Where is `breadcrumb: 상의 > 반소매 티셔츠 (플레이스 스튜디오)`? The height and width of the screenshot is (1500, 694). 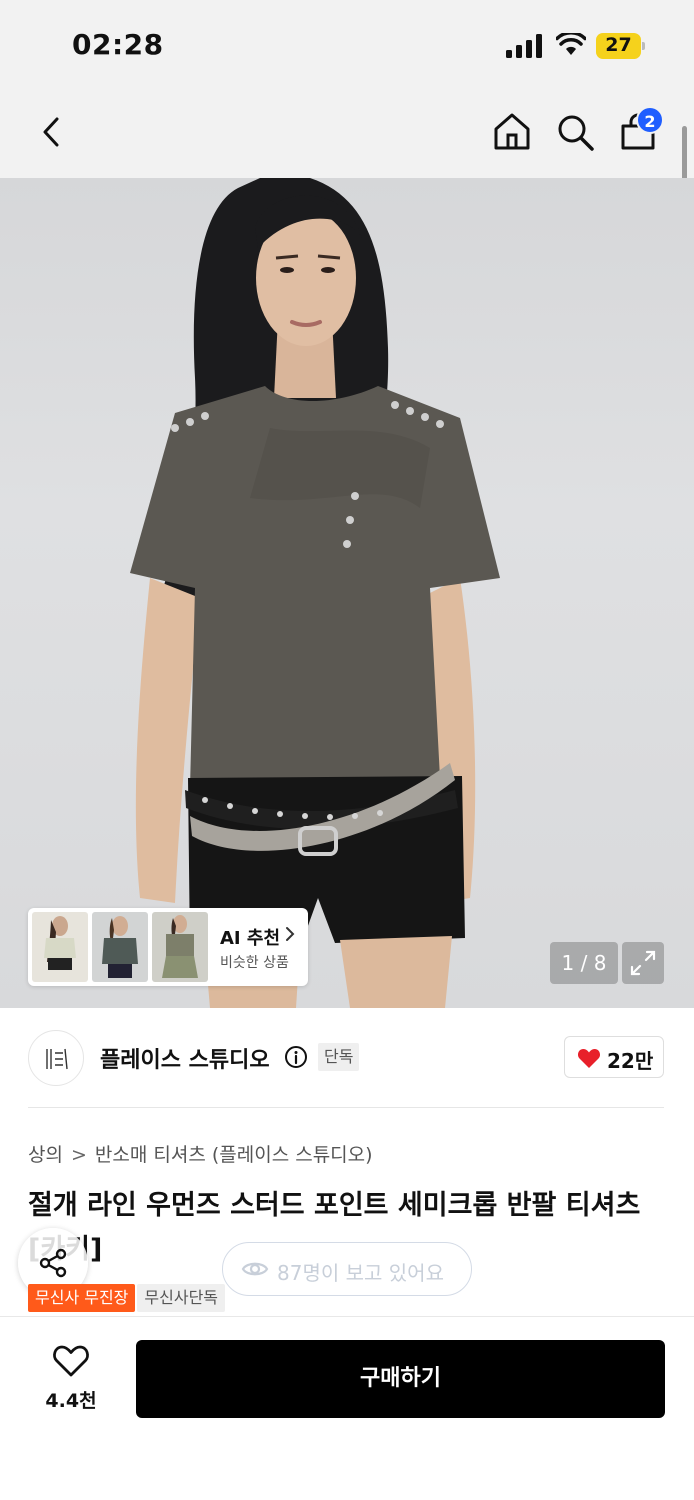
breadcrumb: 상의 > 반소매 티셔츠 (플레이스 스튜디오) is located at coordinates (200, 1153).